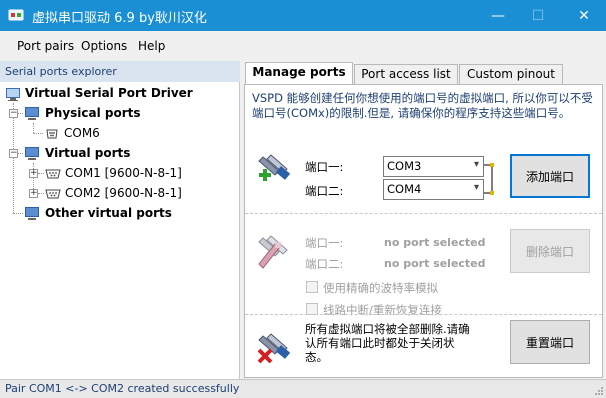  I want to click on tab-custom-pinout: Custom pinout, so click(511, 74).